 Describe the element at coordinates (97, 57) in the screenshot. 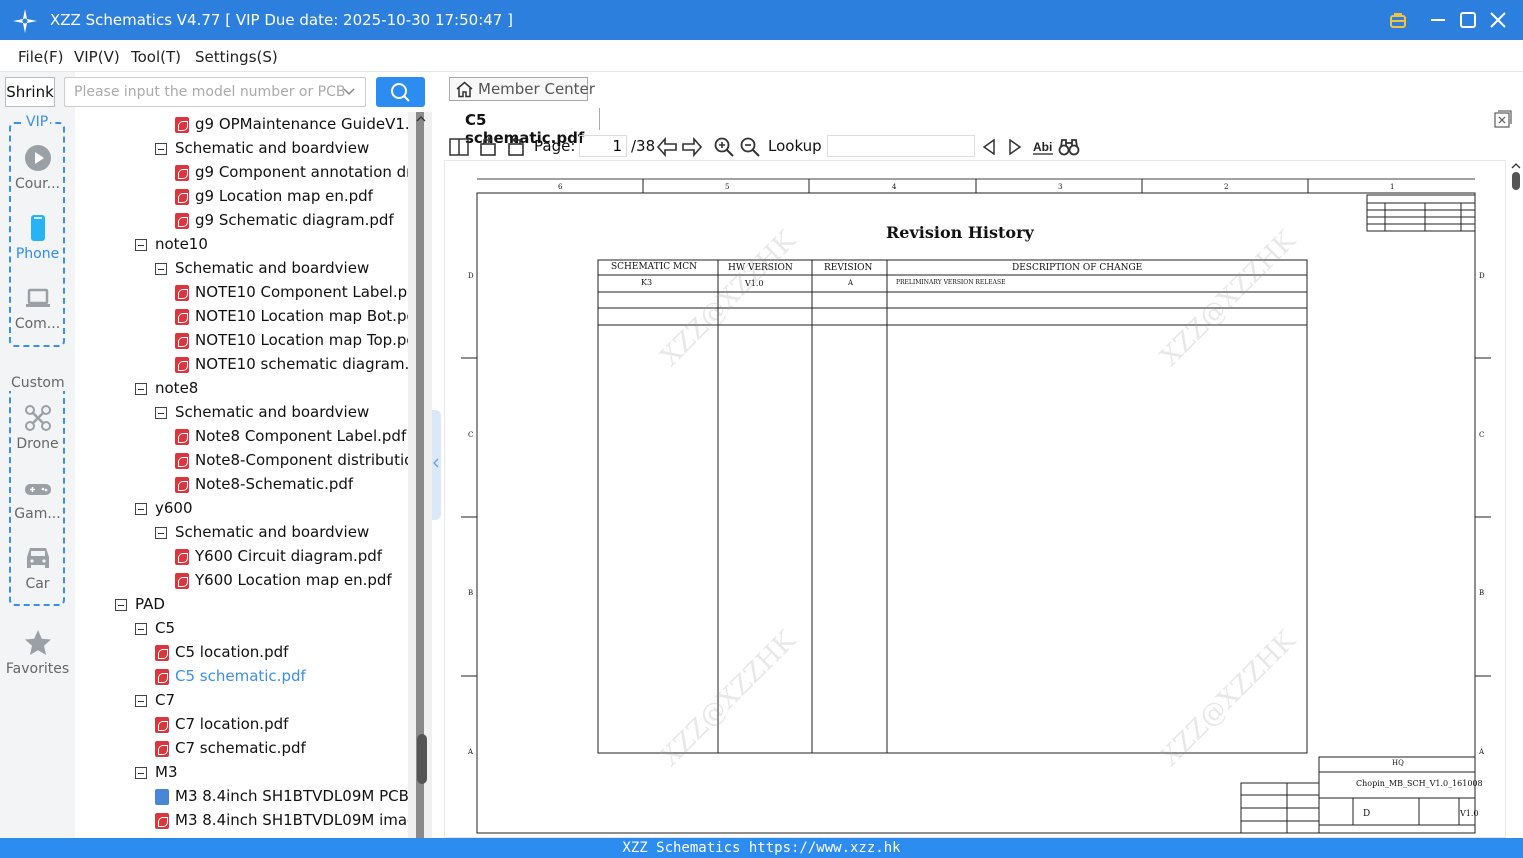

I see `menu-vip: VIP(V)` at that location.